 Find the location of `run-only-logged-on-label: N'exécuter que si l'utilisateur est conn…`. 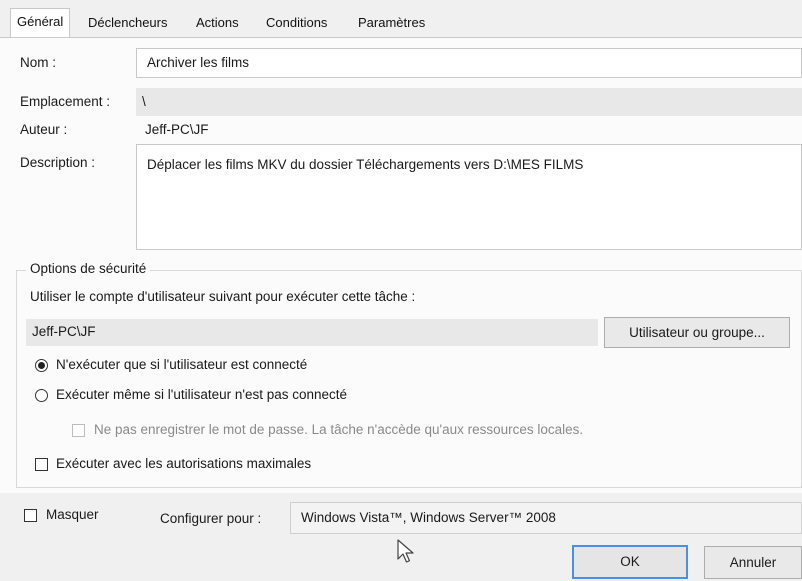

run-only-logged-on-label: N'exécuter que si l'utilisateur est conn… is located at coordinates (181, 364).